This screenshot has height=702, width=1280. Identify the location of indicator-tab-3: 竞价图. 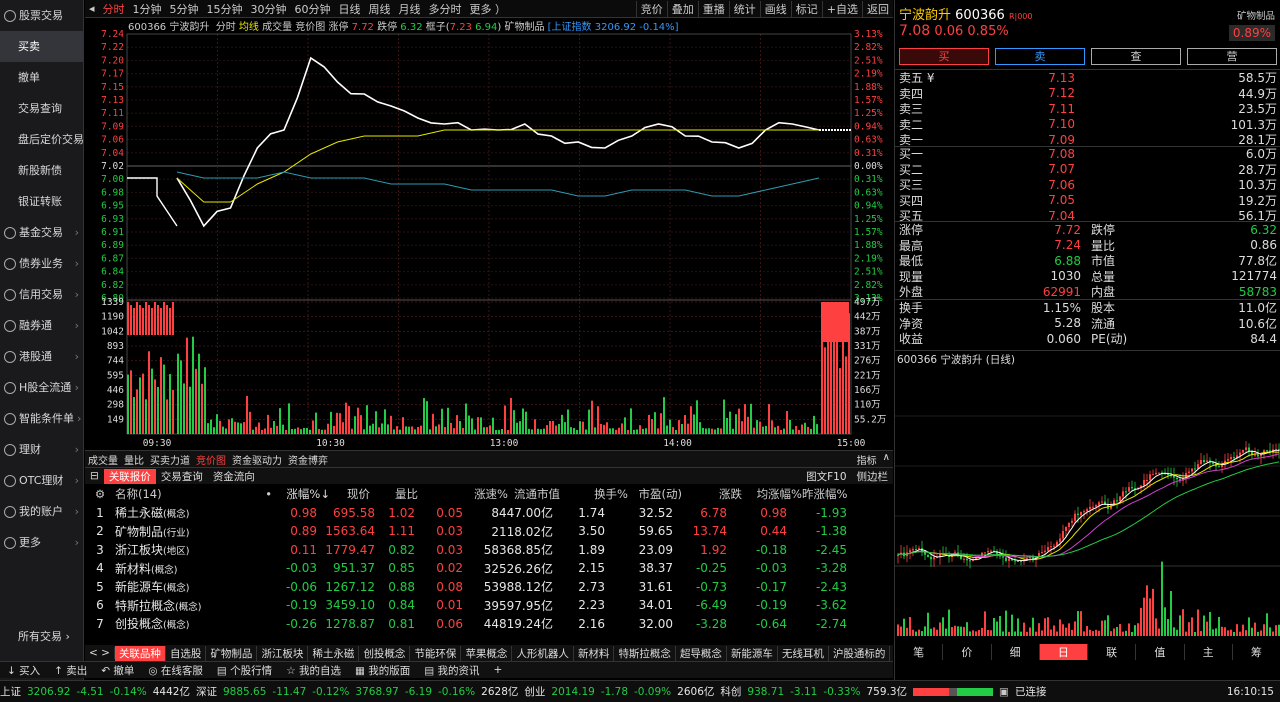
(211, 459).